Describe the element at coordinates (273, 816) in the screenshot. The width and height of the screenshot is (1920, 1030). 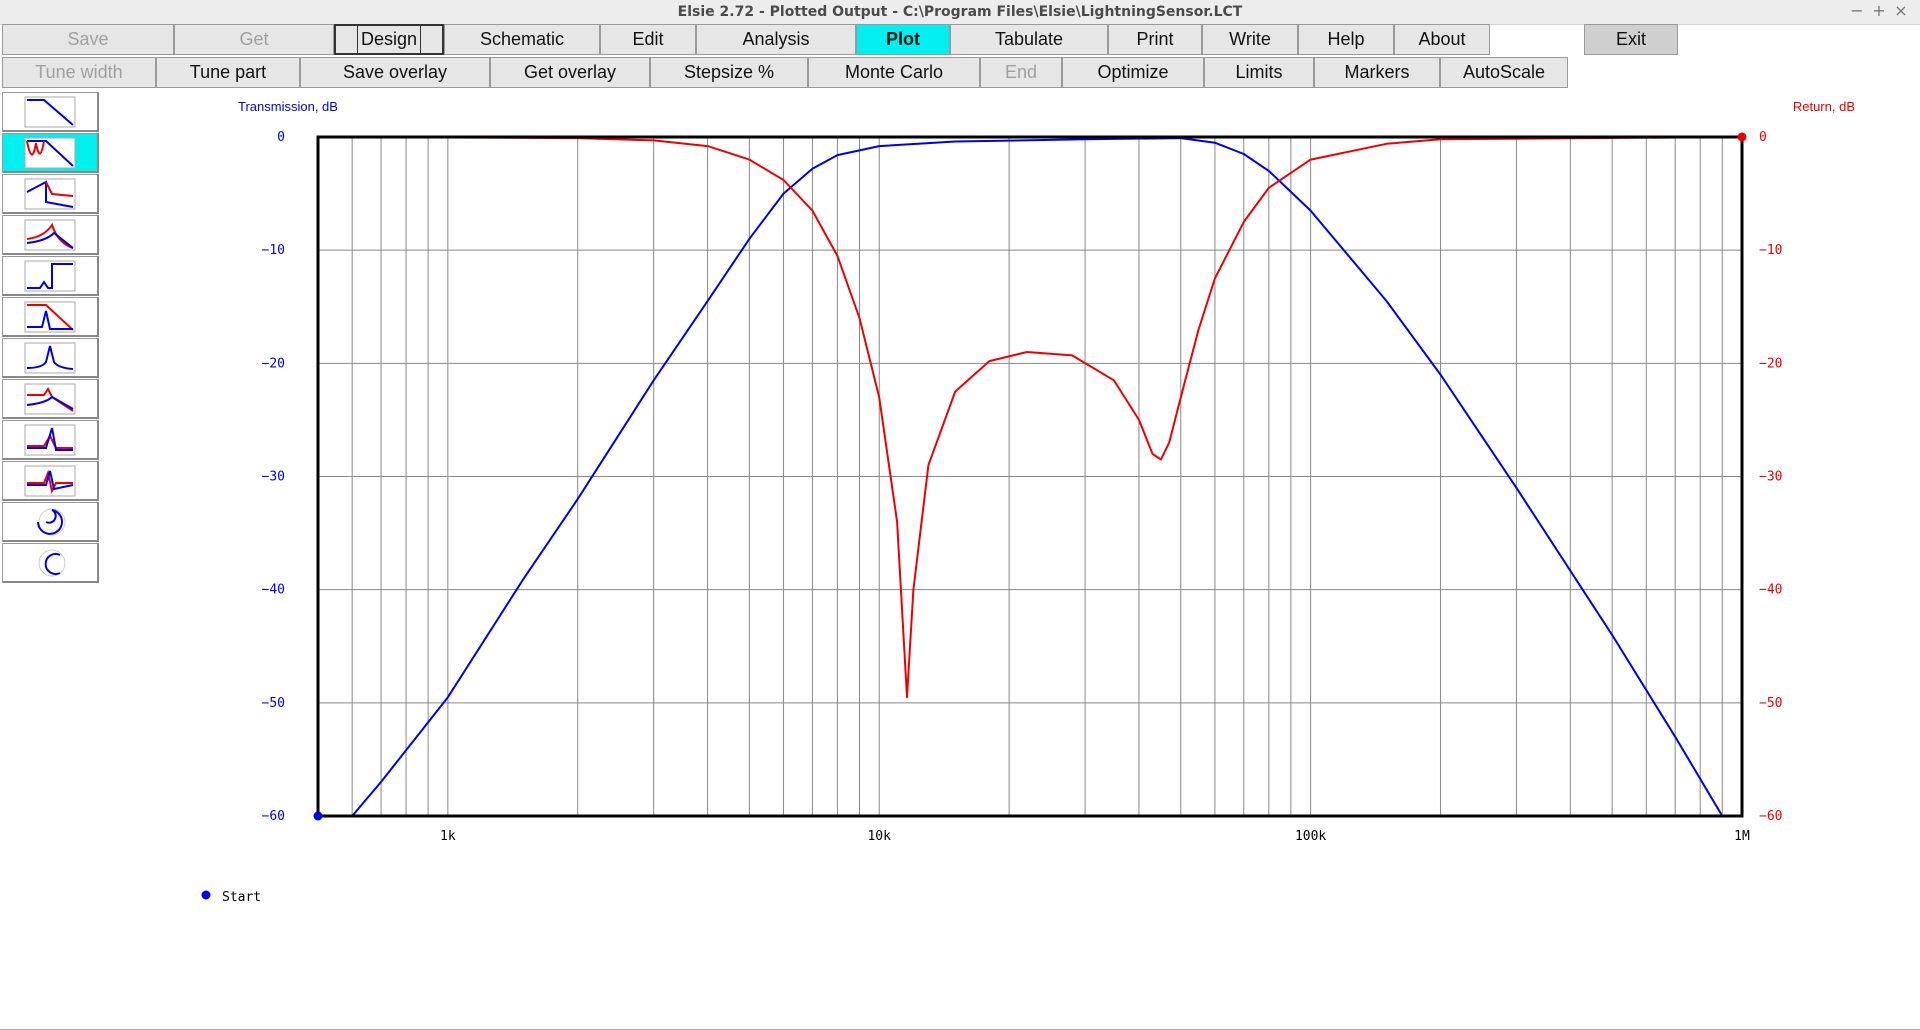
I see `left-tick-label: −60` at that location.